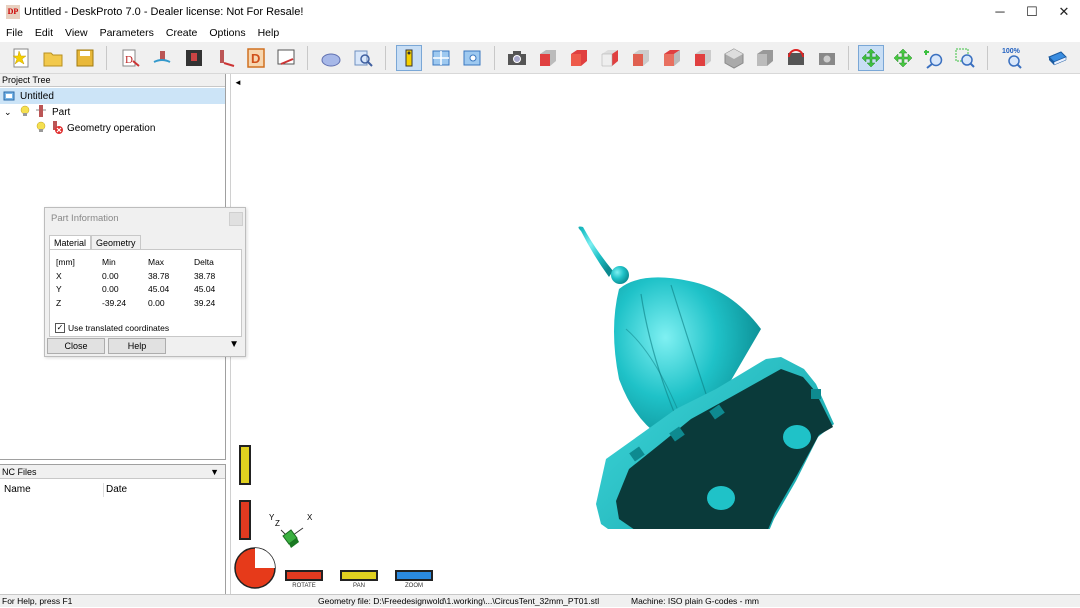  What do you see at coordinates (127, 33) in the screenshot?
I see `menu-parameters: Parameters` at bounding box center [127, 33].